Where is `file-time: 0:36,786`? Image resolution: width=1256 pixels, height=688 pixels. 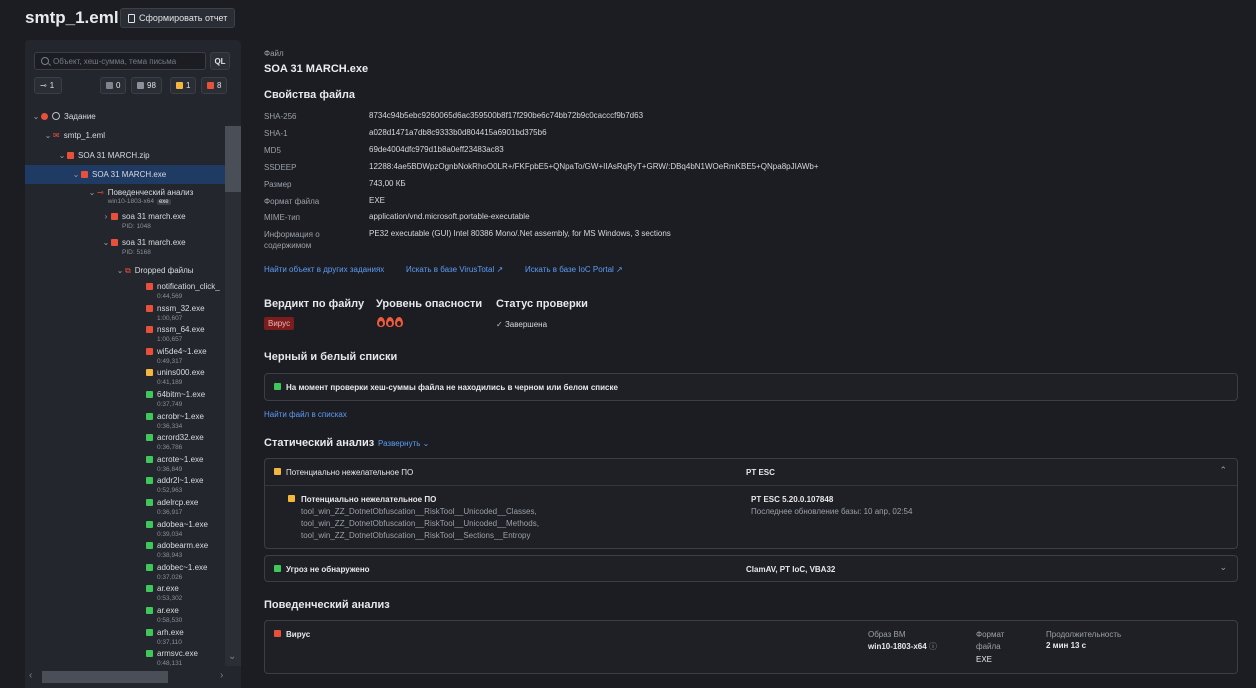 file-time: 0:36,786 is located at coordinates (170, 448).